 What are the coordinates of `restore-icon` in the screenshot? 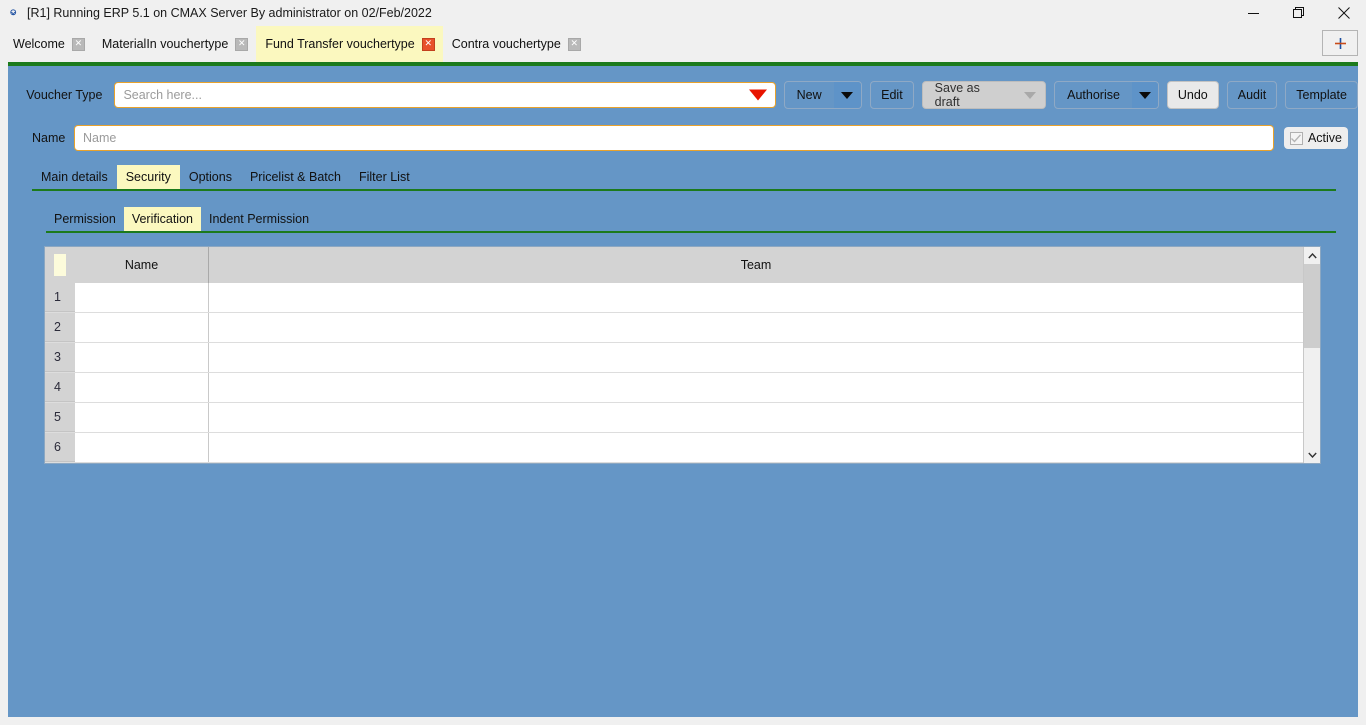 It's located at (1298, 12).